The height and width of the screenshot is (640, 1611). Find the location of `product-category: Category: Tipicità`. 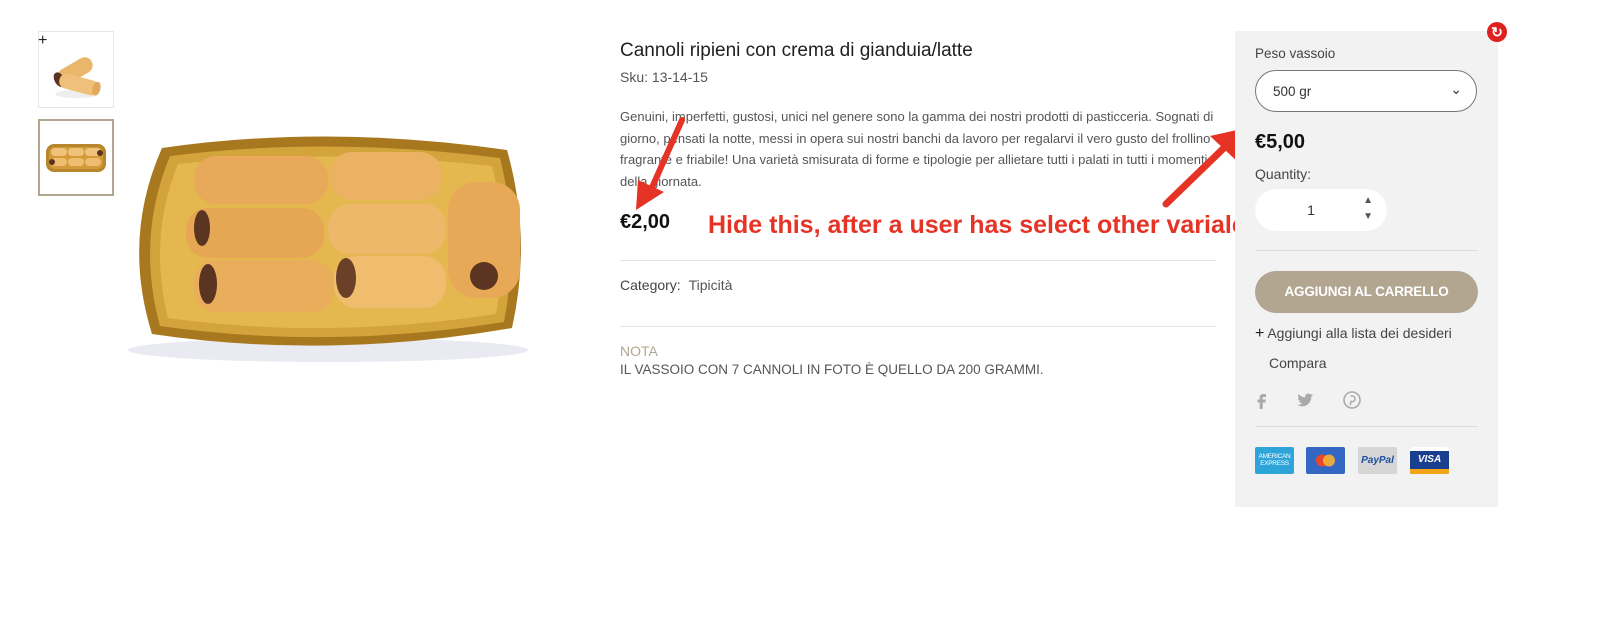

product-category: Category: Tipicità is located at coordinates (676, 285).